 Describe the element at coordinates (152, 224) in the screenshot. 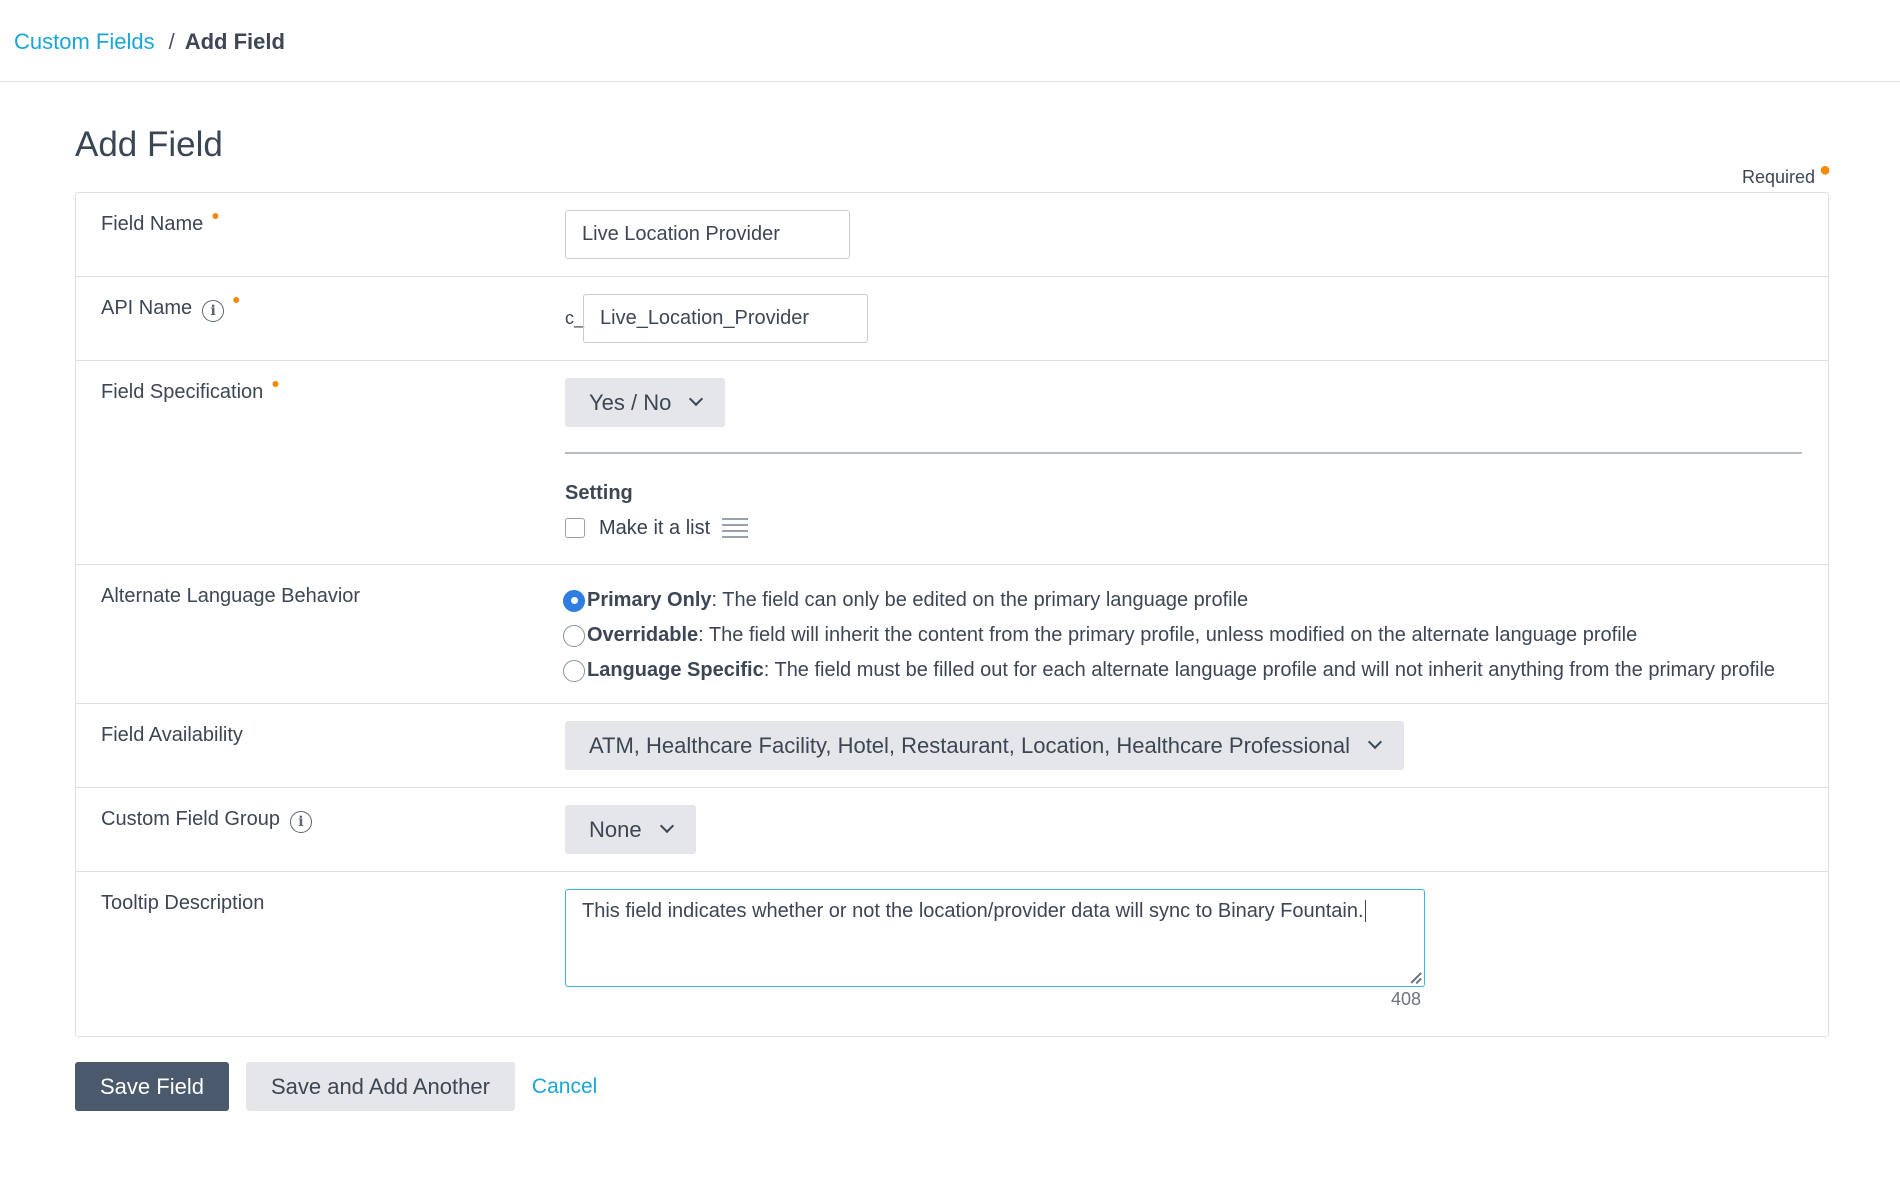

I see `field-name-label: Field Name` at that location.